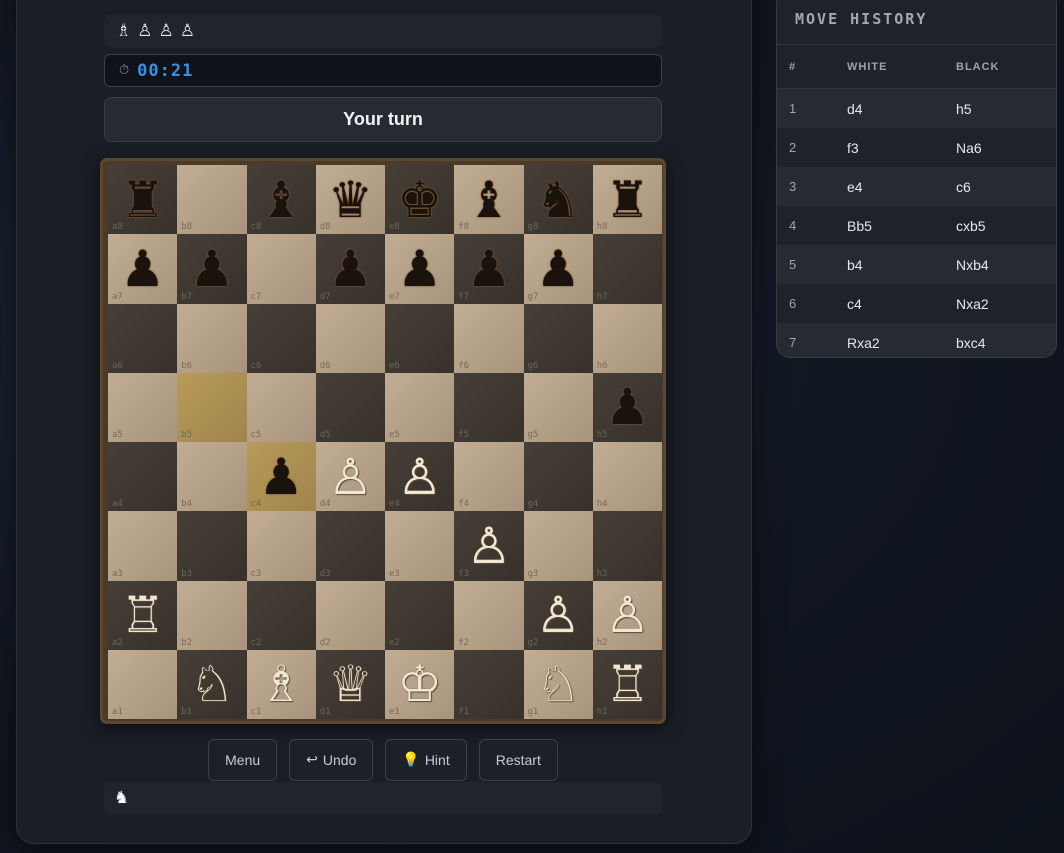  I want to click on square-h8: ♜ h8, so click(627, 200).